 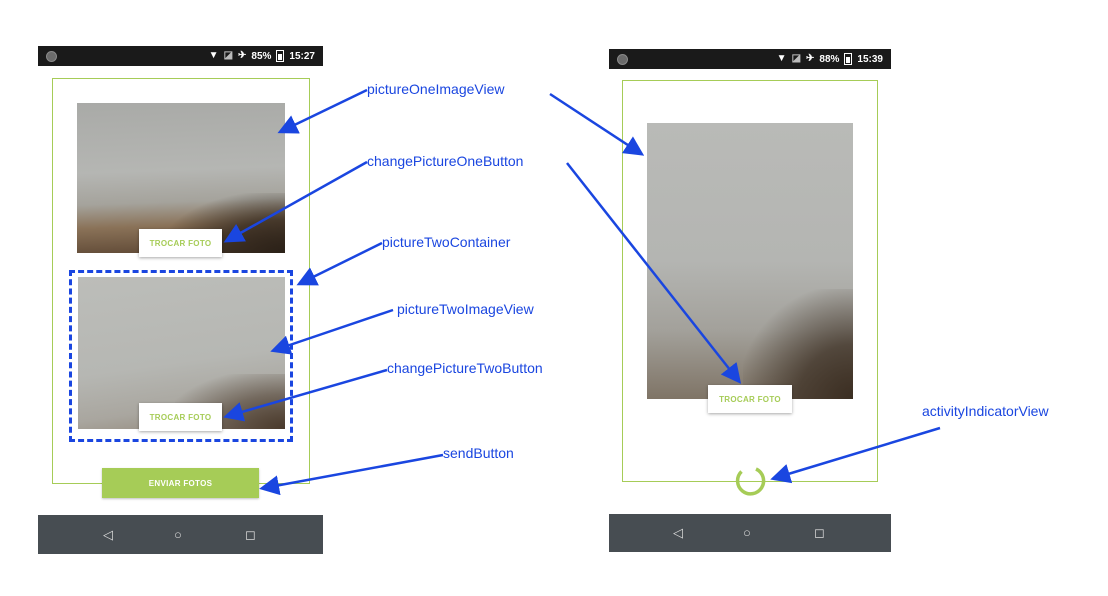 What do you see at coordinates (445, 161) in the screenshot?
I see `label-change-picture-one-button: changePictureOneButton` at bounding box center [445, 161].